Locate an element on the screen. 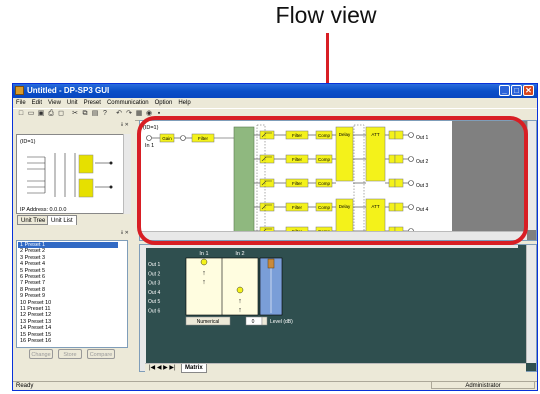 This screenshot has width=540, height=394. preset-item: 5 Preset 5 is located at coordinates (68, 271).